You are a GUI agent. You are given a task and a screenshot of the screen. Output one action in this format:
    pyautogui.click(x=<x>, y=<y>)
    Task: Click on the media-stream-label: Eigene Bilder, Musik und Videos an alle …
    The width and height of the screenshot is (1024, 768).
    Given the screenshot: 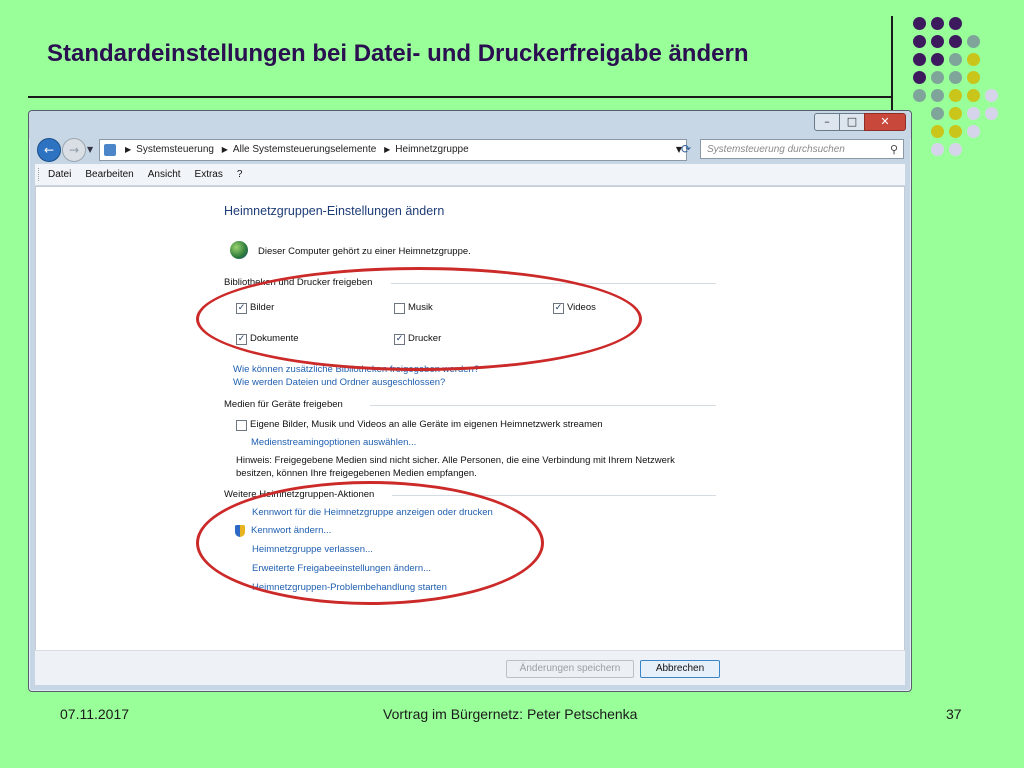 What is the action you would take?
    pyautogui.click(x=426, y=424)
    